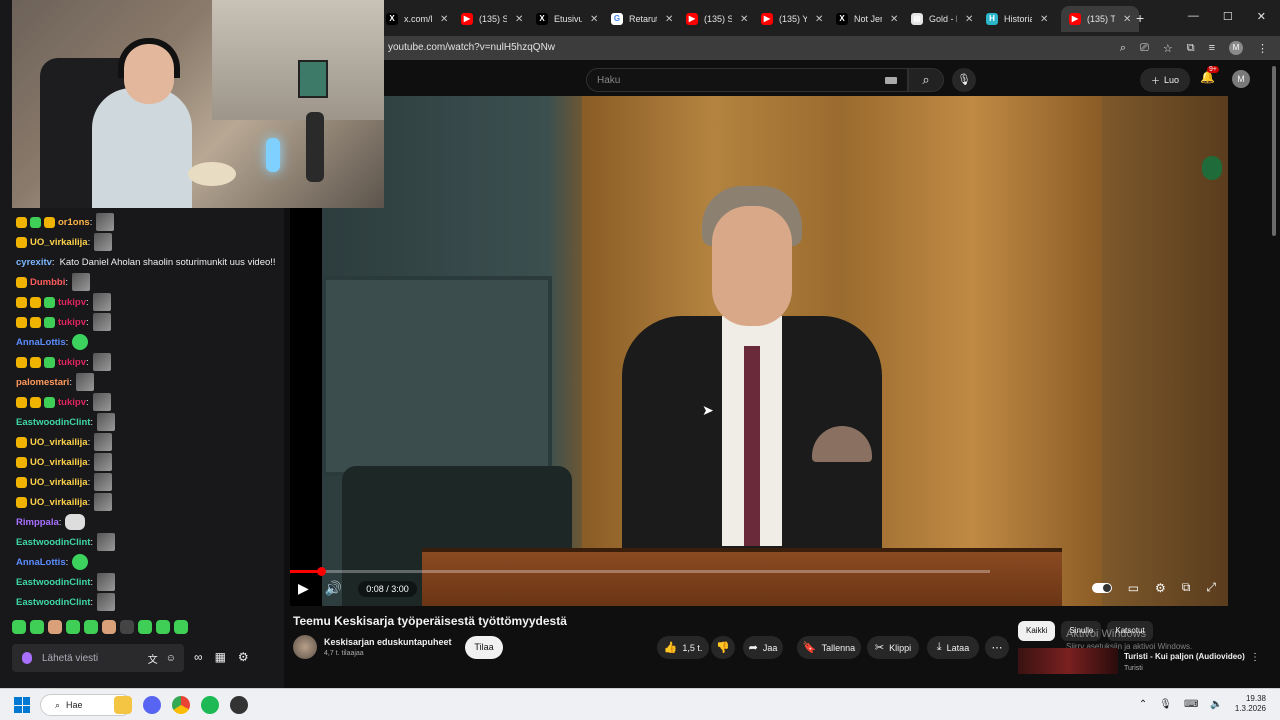  What do you see at coordinates (333, 588) in the screenshot?
I see `volume-icon: 🔊` at bounding box center [333, 588].